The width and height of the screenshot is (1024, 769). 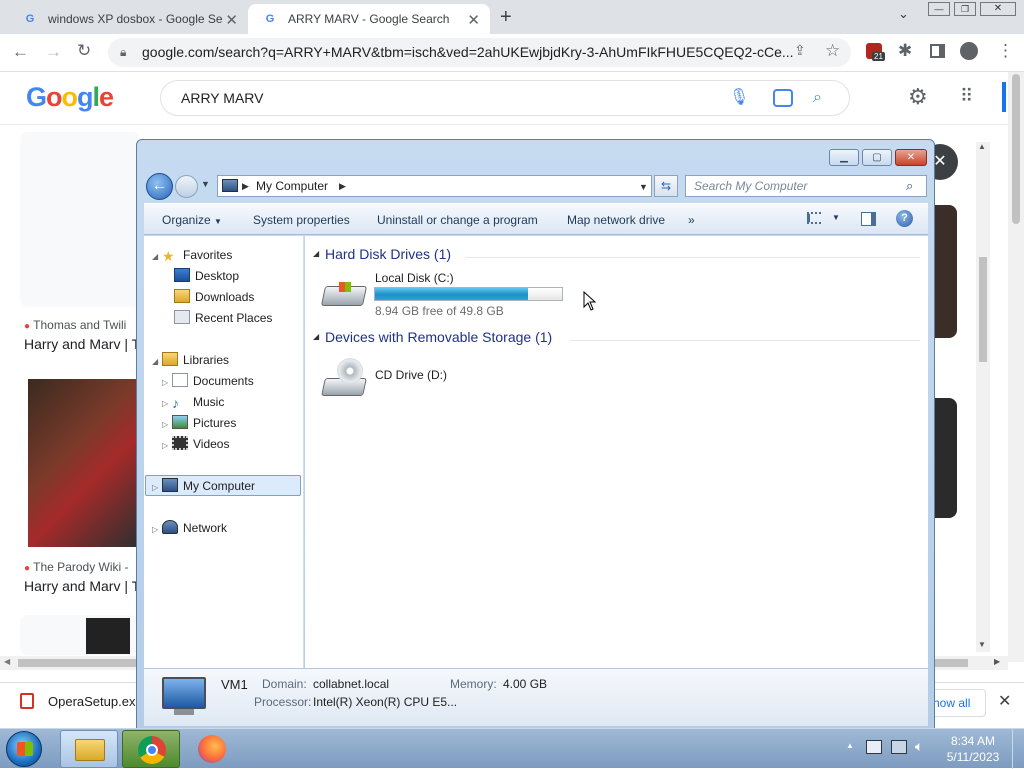 What do you see at coordinates (438, 337) in the screenshot?
I see `group-header-removable: Devices with Removable Storage (1)` at bounding box center [438, 337].